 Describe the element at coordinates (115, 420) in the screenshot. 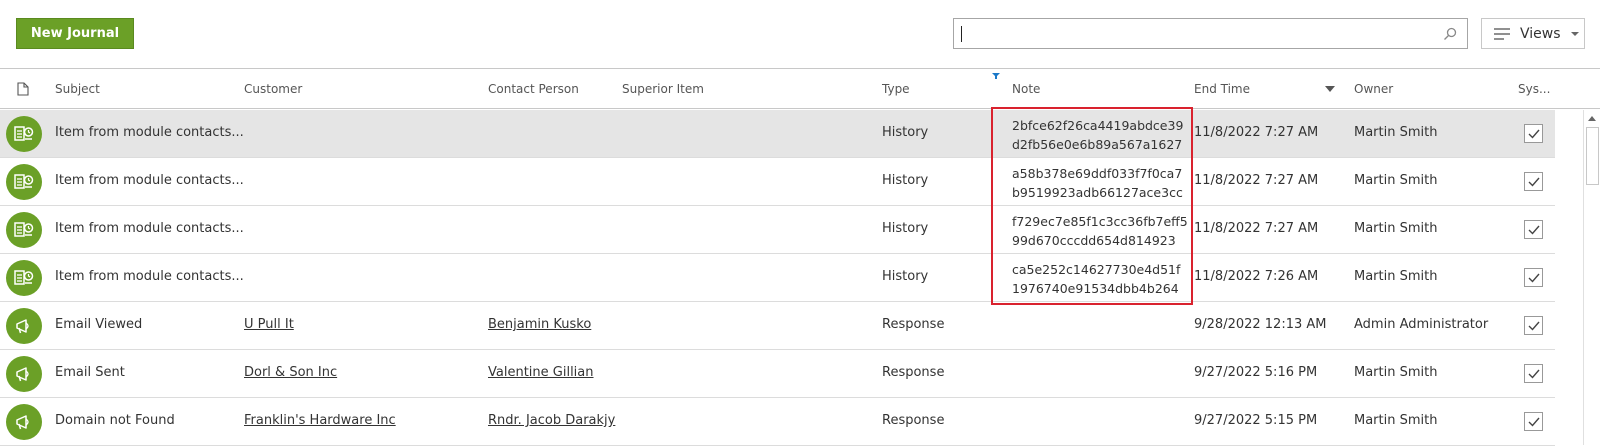

I see `subject-cell: Domain not Found` at that location.